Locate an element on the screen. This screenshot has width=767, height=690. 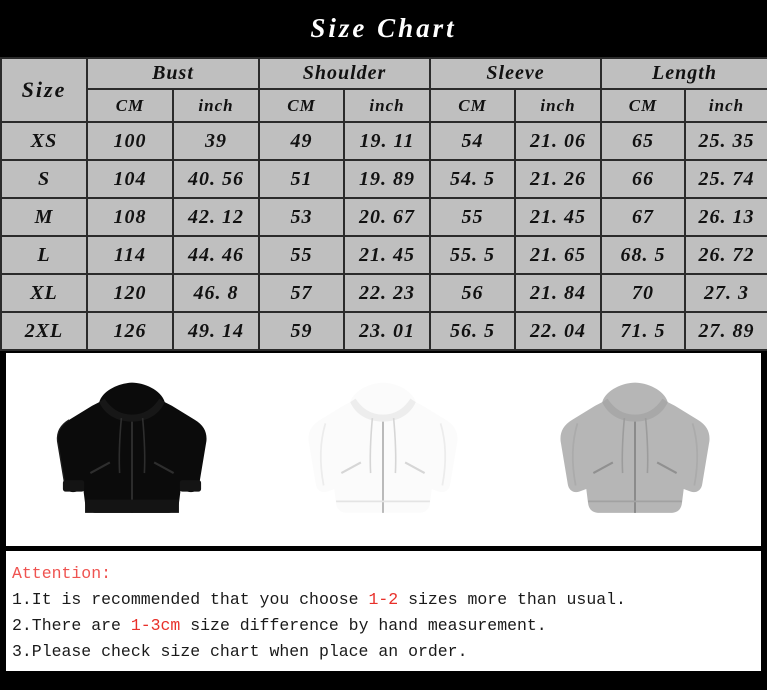
header-size: Size is located at coordinates (44, 90).